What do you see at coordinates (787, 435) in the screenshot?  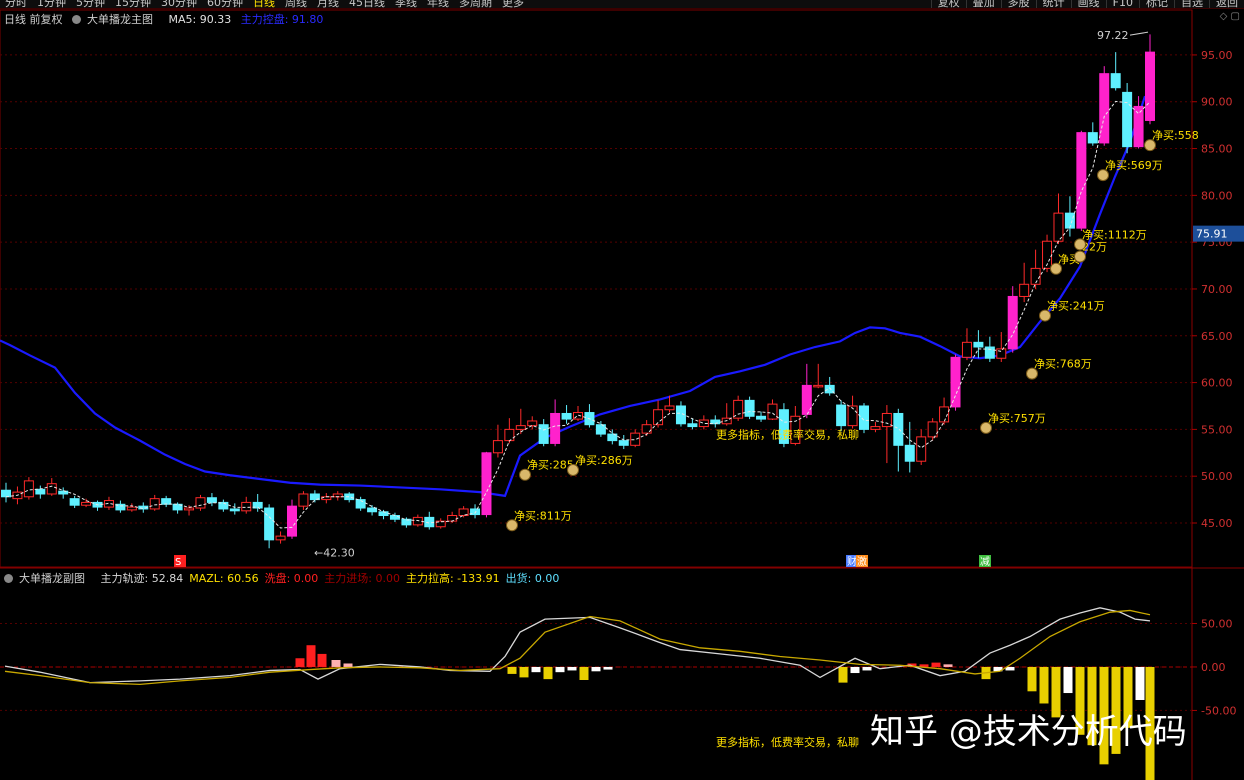 I see `promo-note-main: 更多指标，低费率交易，私聊` at bounding box center [787, 435].